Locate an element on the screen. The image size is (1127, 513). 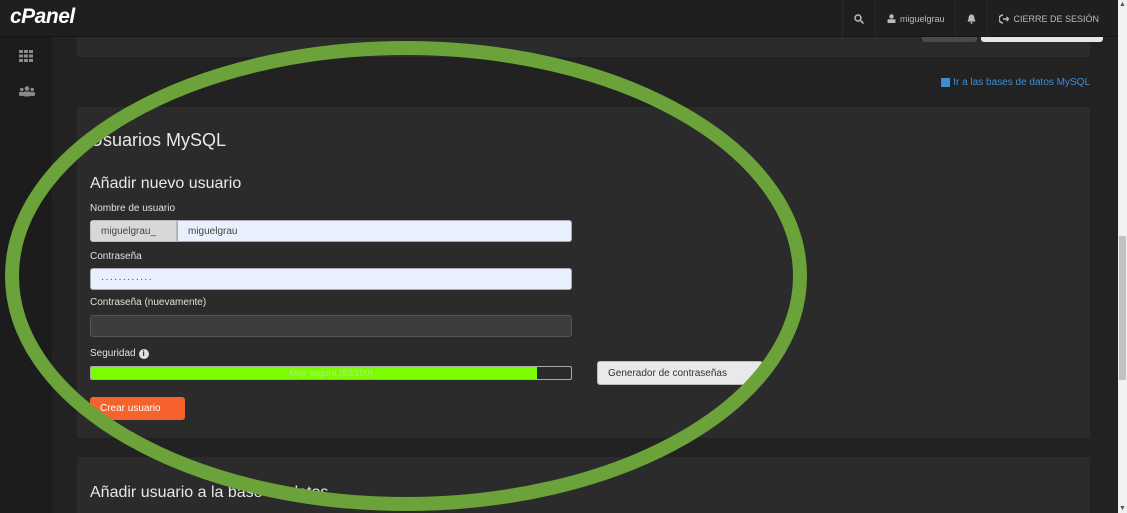
password-field-label: Contraseña is located at coordinates (116, 256).